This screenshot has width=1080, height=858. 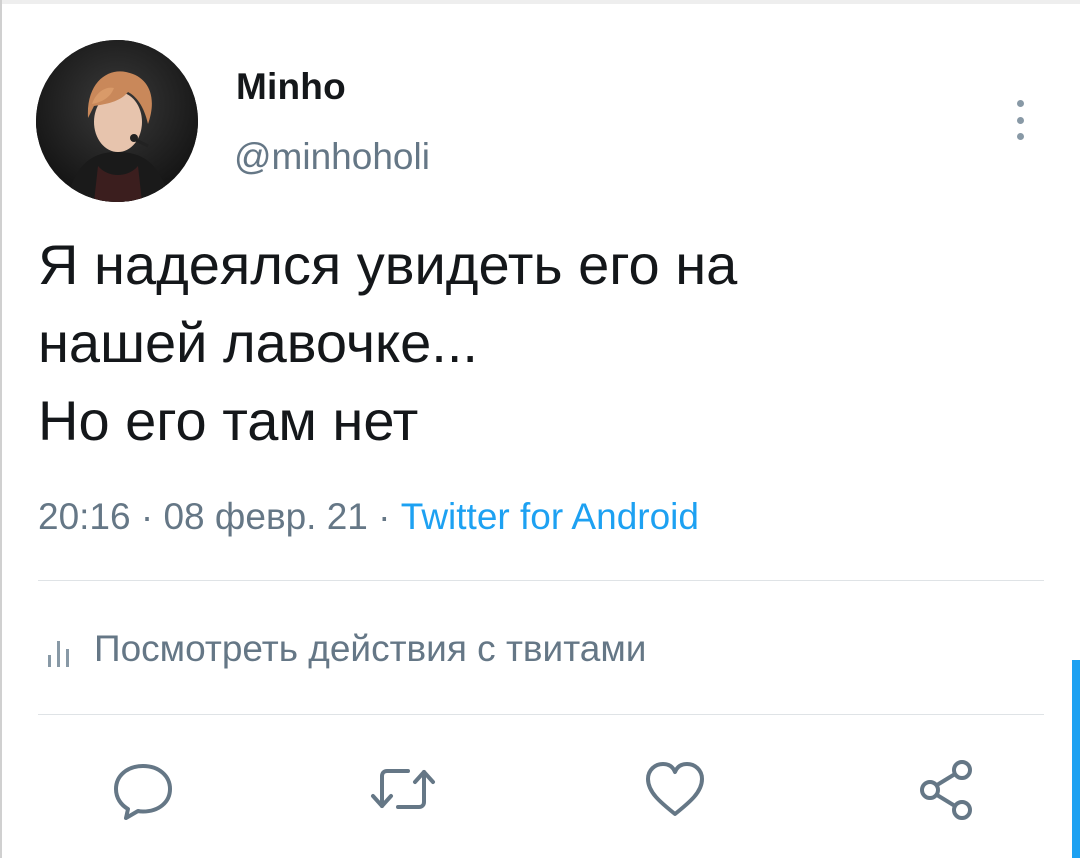 I want to click on tweet-date: 08 февр. 21, so click(x=265, y=516).